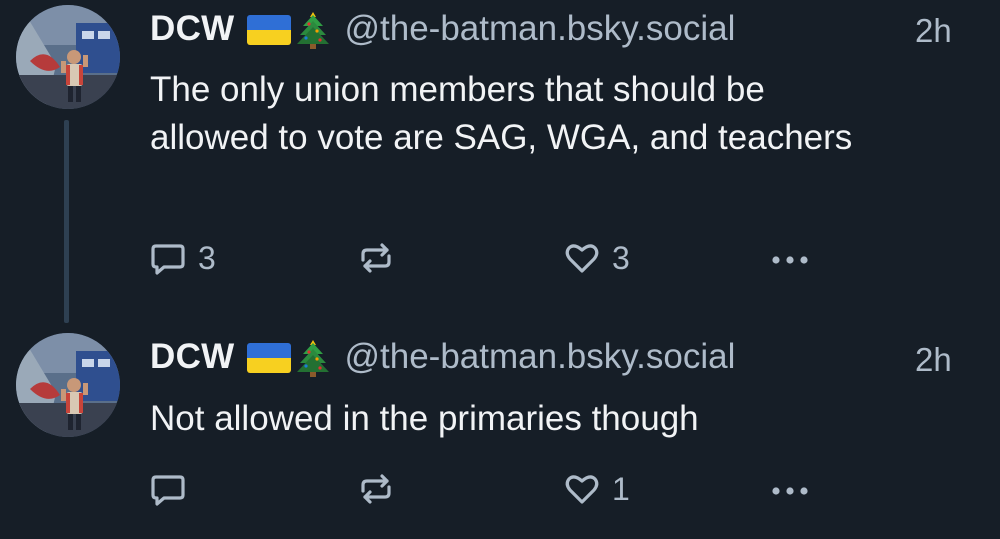 This screenshot has width=1000, height=539. What do you see at coordinates (500, 258) in the screenshot?
I see `post-actions: 3 3` at bounding box center [500, 258].